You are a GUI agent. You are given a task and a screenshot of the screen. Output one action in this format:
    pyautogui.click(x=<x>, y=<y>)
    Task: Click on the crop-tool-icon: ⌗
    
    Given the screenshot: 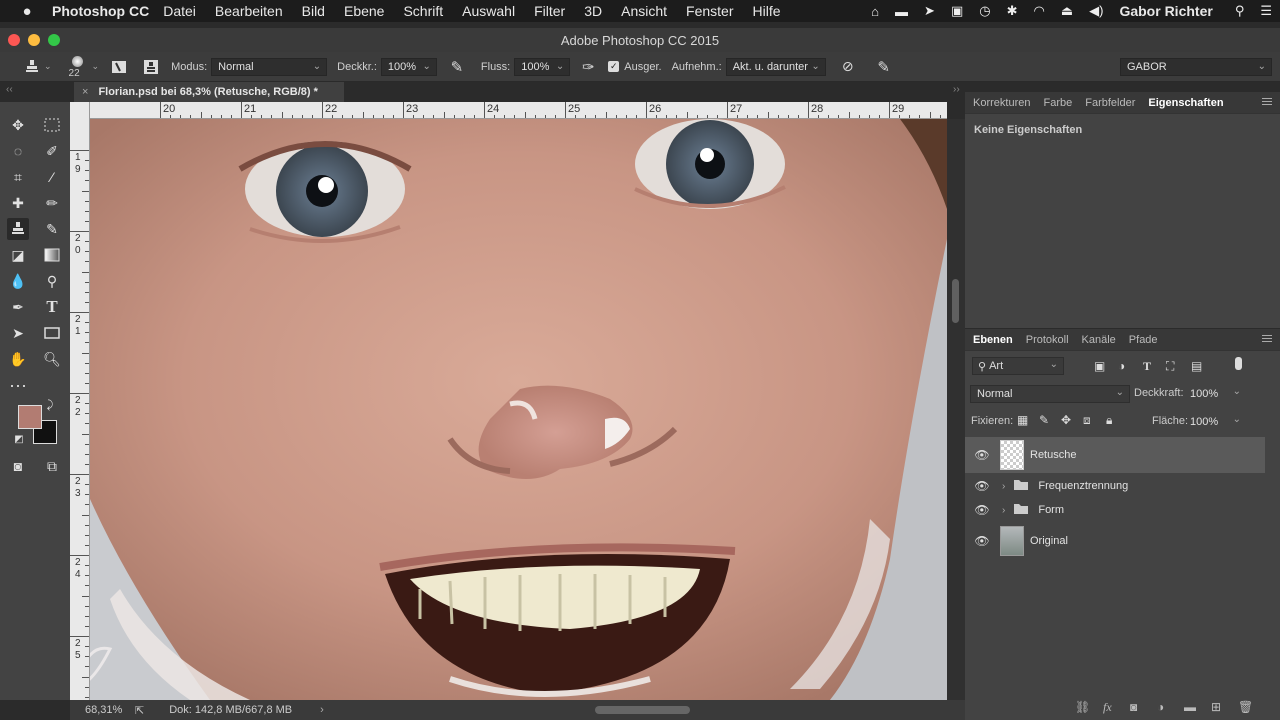 What is the action you would take?
    pyautogui.click(x=18, y=177)
    